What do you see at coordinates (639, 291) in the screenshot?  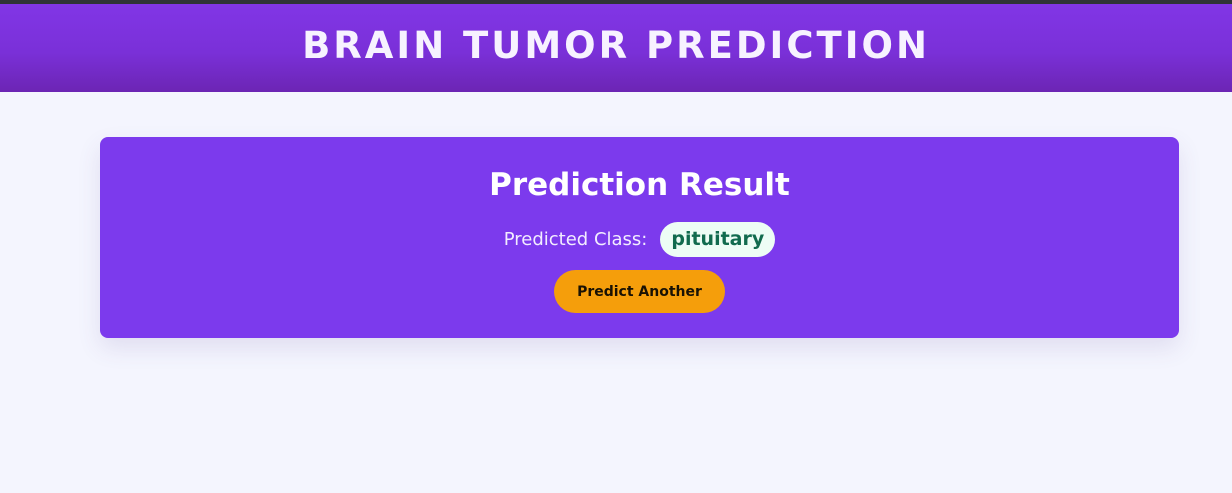 I see `predict-another-button: Predict Another` at bounding box center [639, 291].